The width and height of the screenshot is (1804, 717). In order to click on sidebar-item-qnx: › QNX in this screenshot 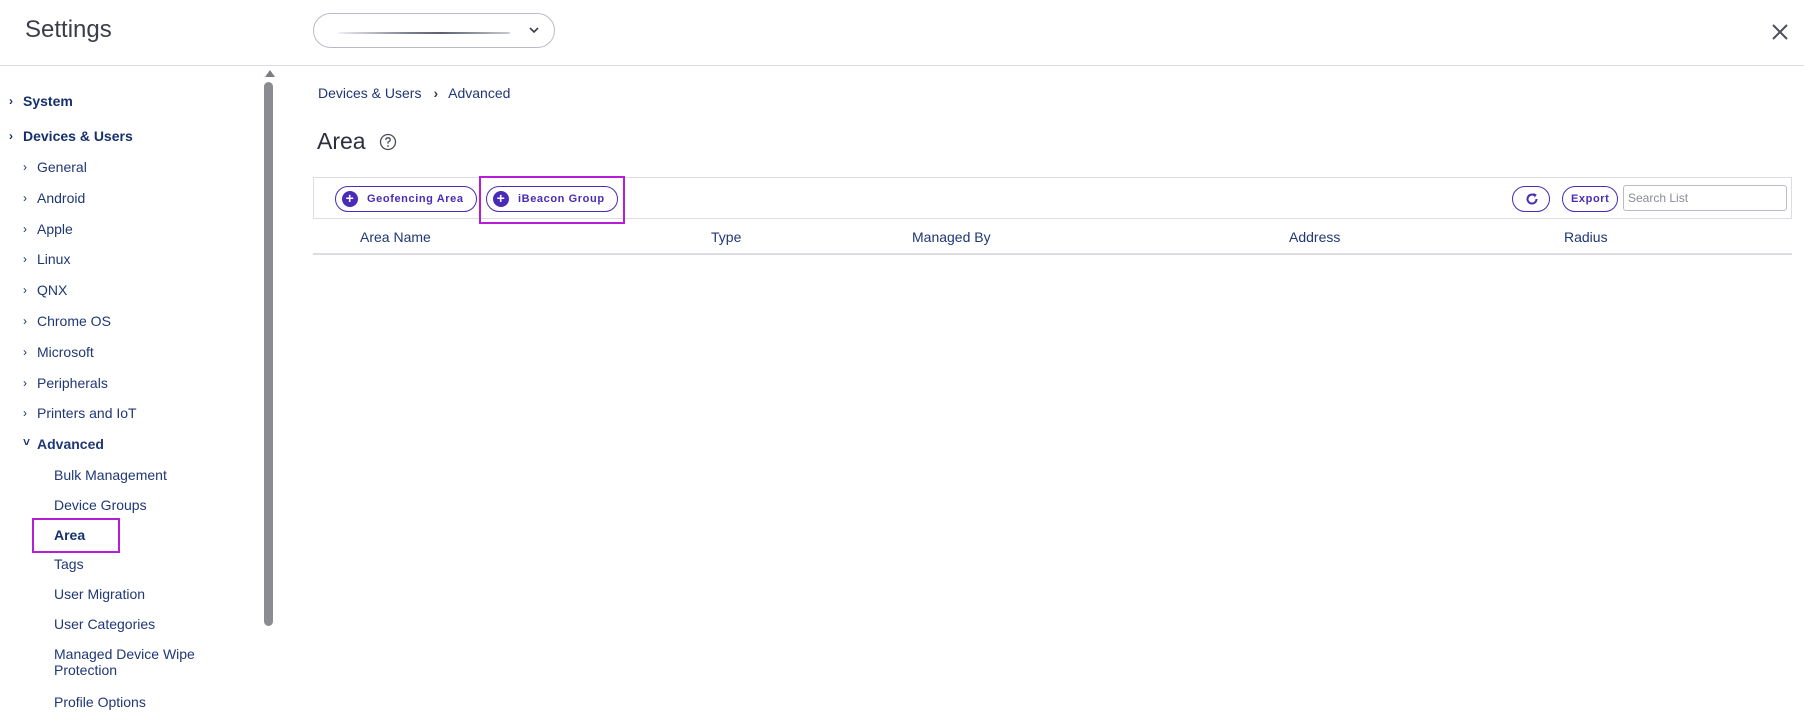, I will do `click(45, 290)`.